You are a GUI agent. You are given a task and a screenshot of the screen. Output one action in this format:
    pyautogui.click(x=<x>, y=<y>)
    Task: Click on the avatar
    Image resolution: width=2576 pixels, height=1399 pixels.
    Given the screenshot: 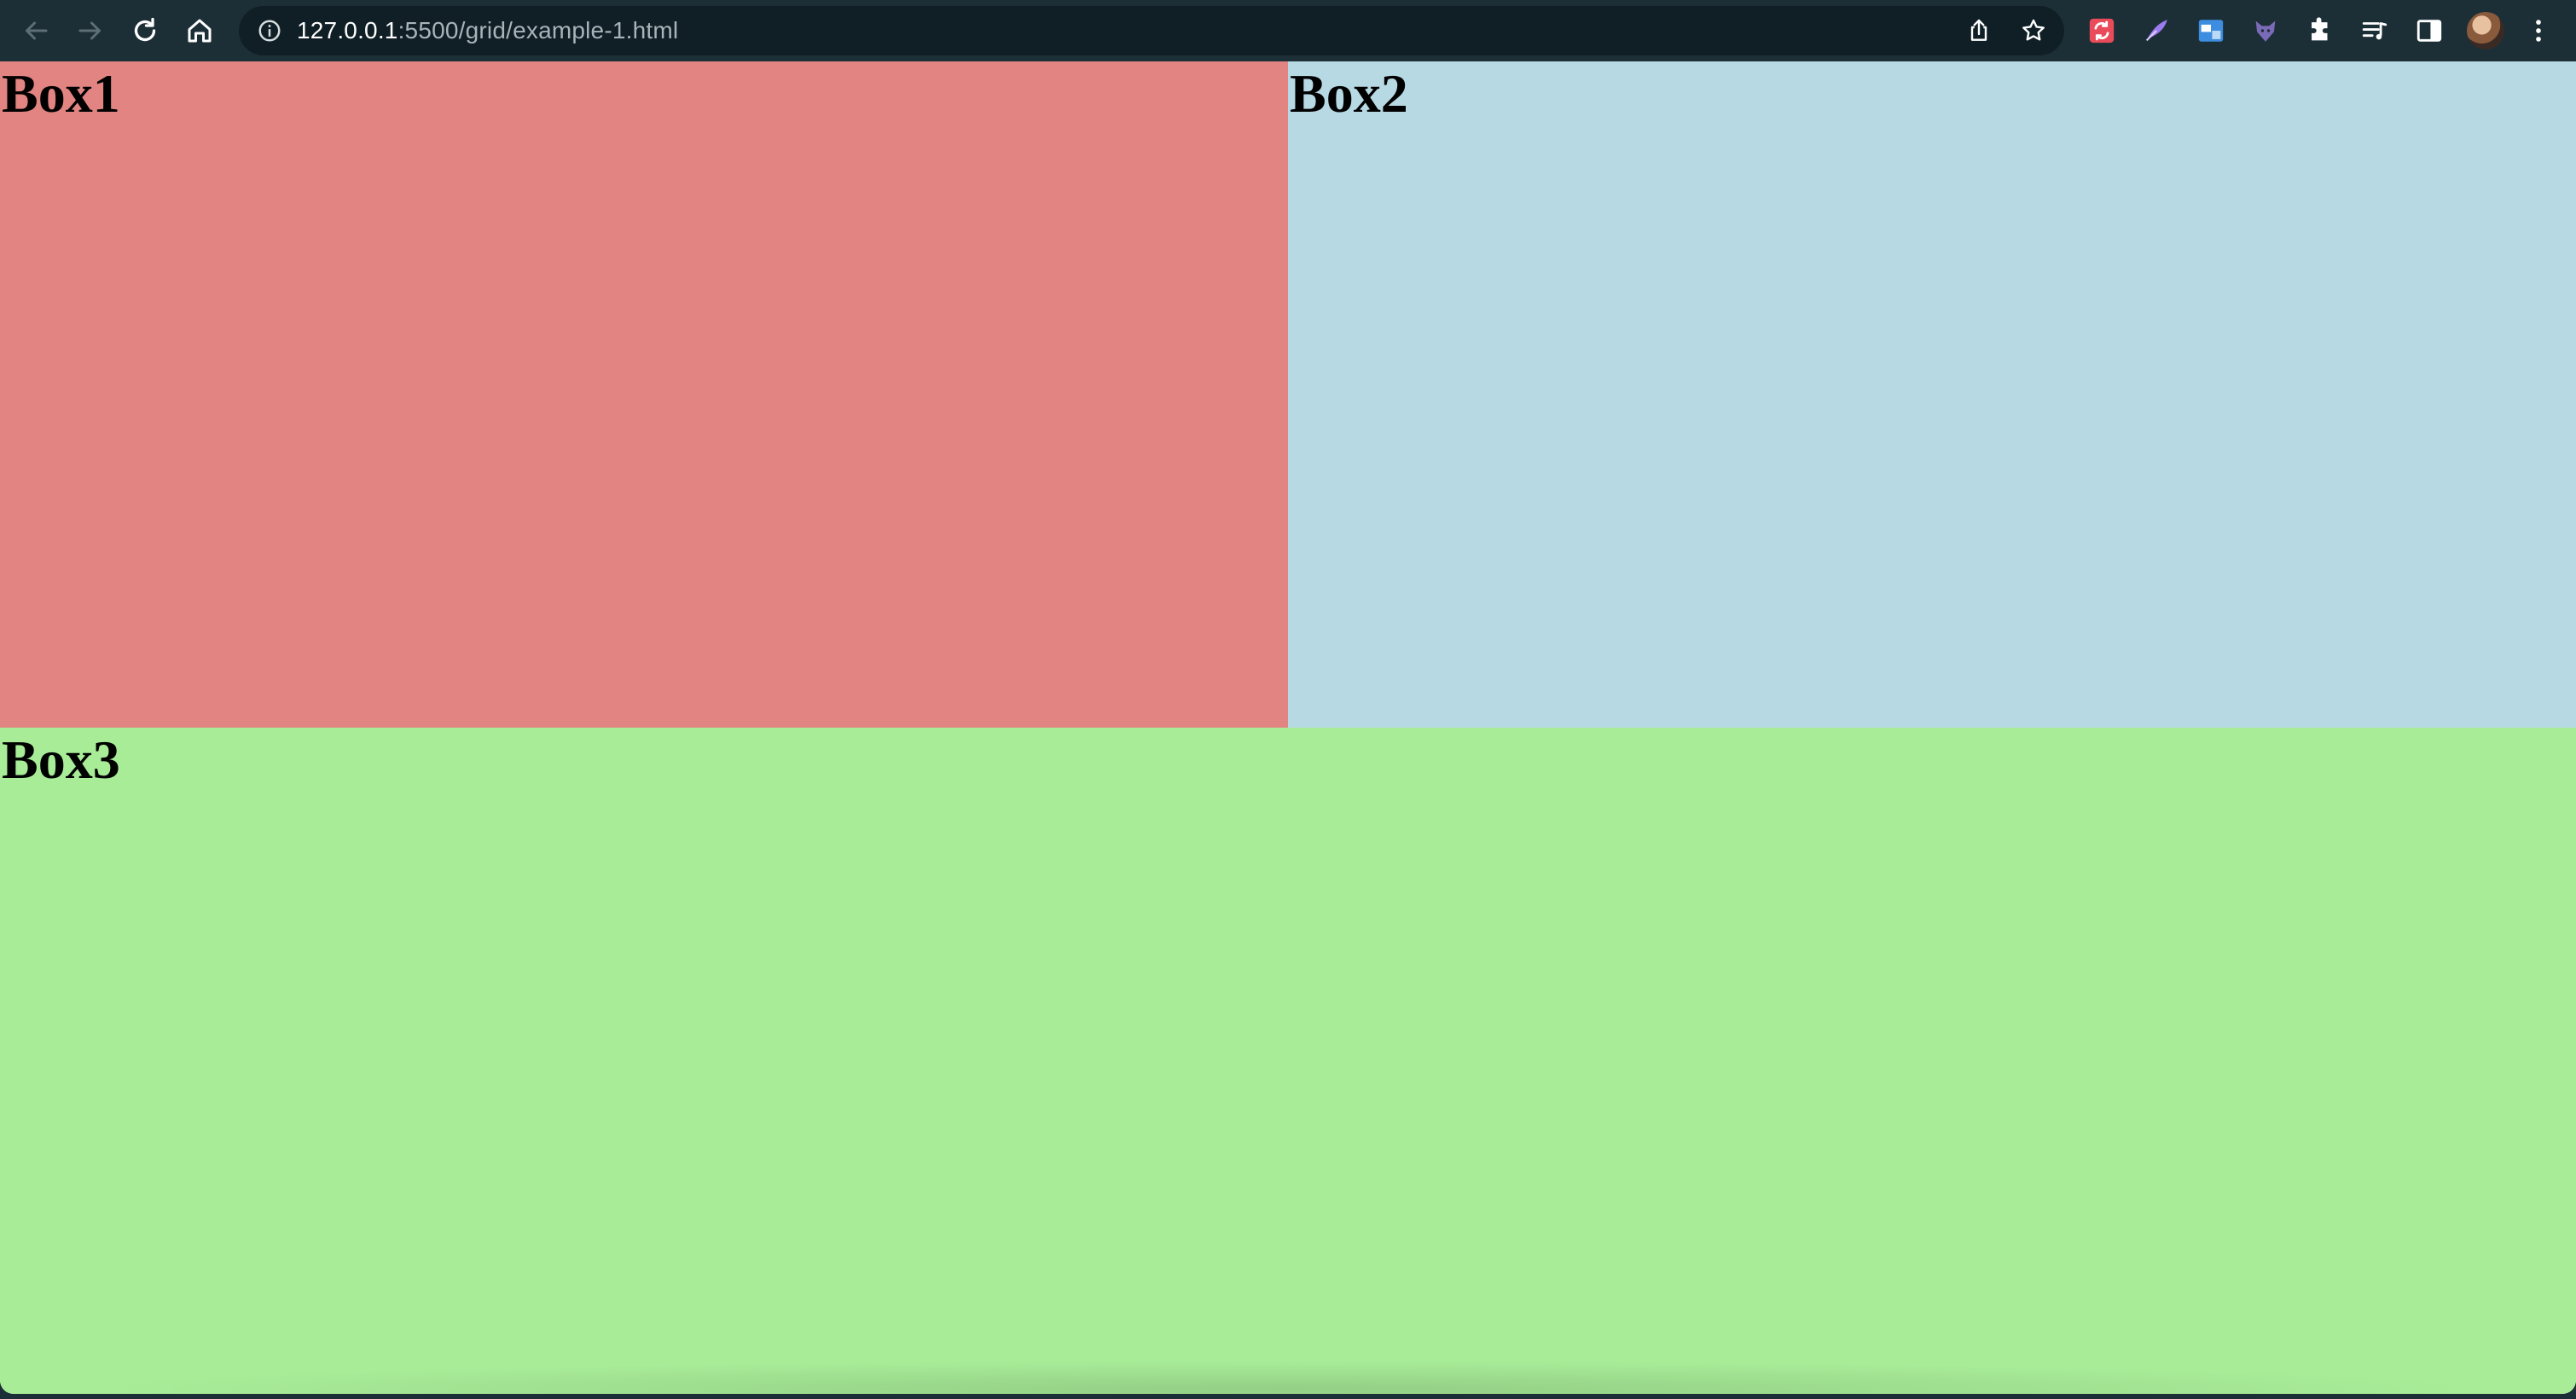 What is the action you would take?
    pyautogui.click(x=2485, y=30)
    